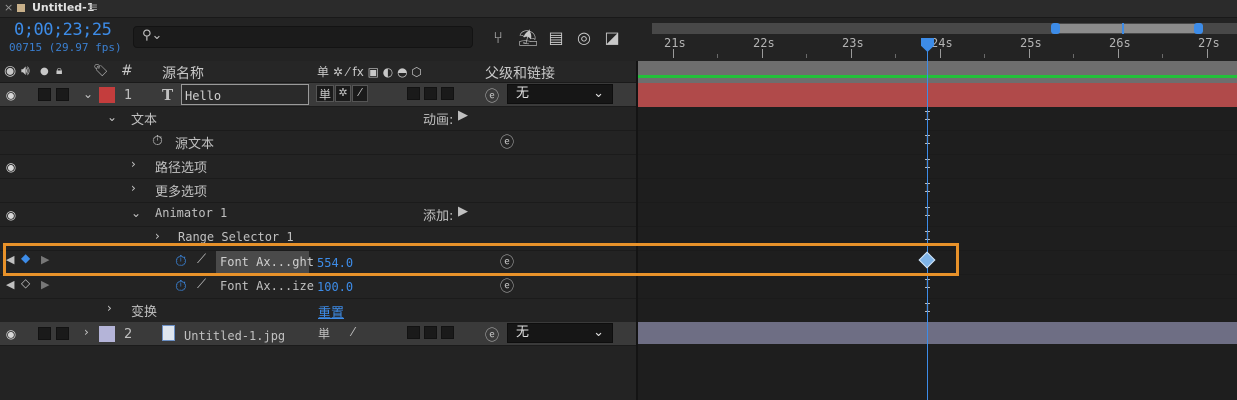 The image size is (1237, 400). I want to click on layer-search-input, so click(303, 37).